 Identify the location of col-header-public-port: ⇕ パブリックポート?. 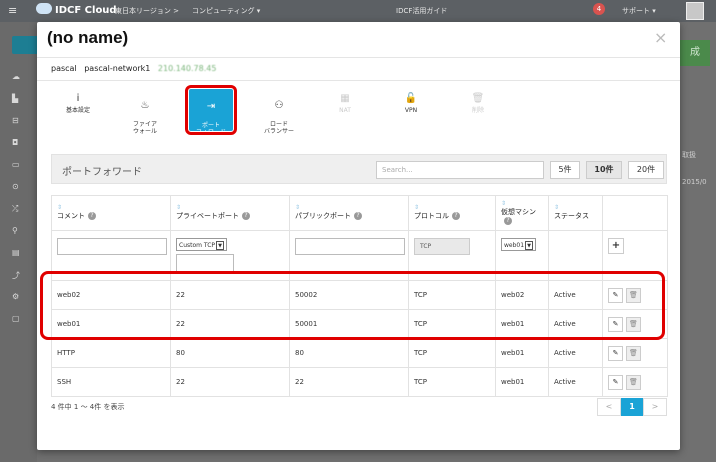
(349, 213).